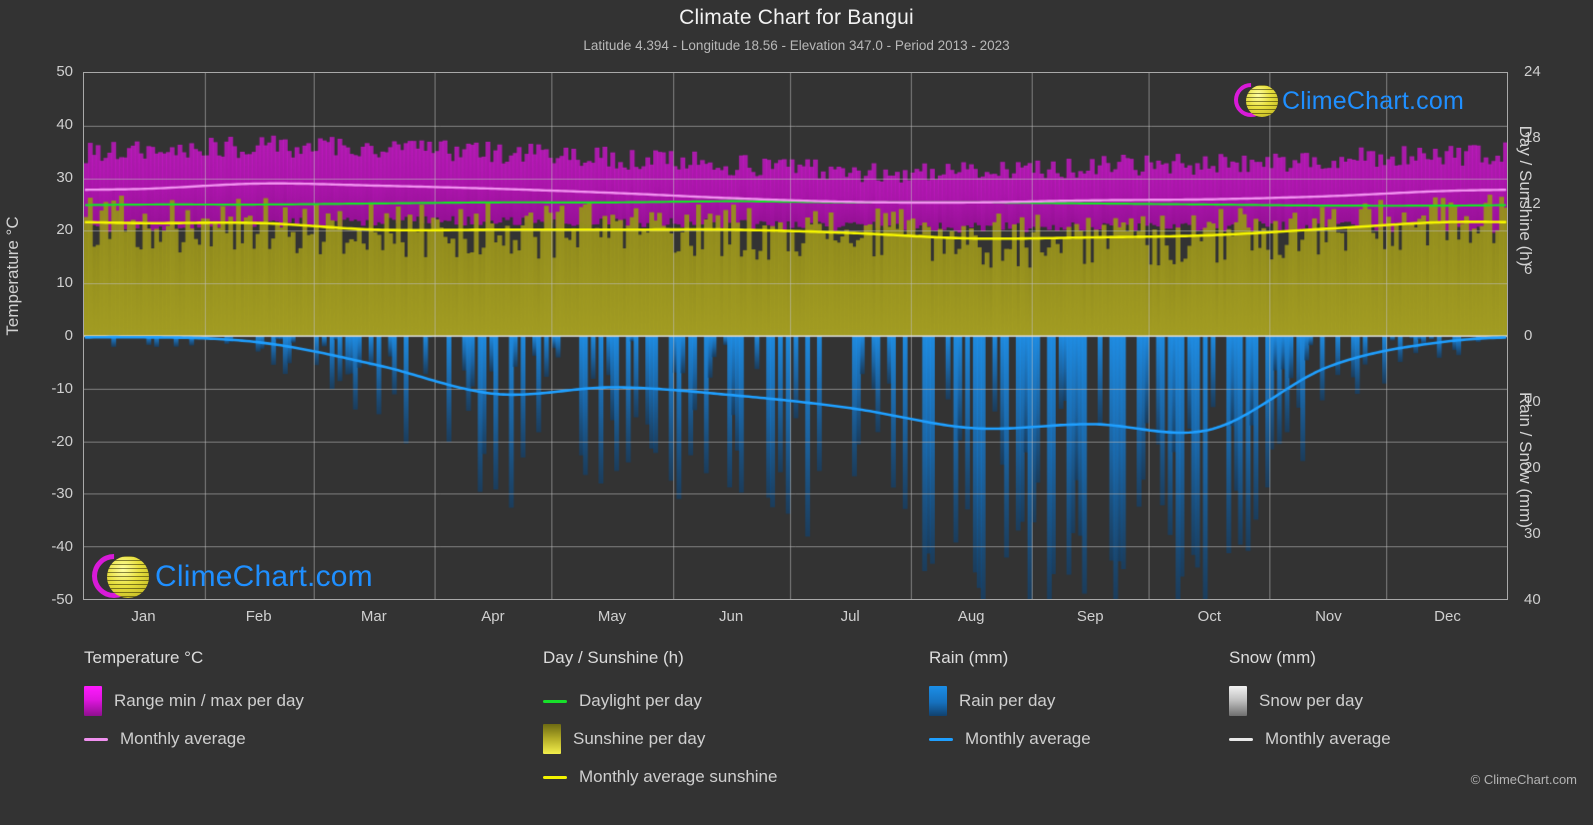 This screenshot has width=1593, height=825. I want to click on legend-item-temp-average: Monthly average, so click(194, 739).